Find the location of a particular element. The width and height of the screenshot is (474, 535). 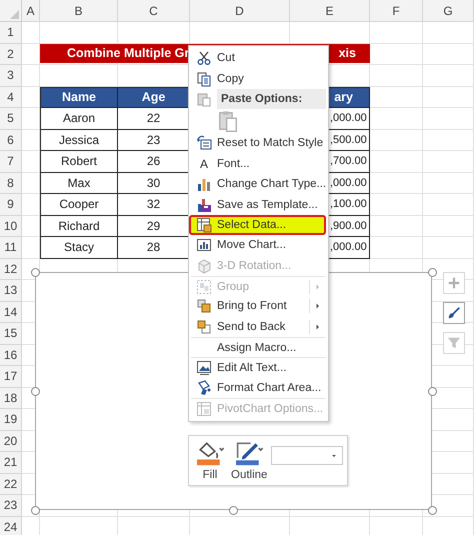

column-header: C is located at coordinates (154, 11).